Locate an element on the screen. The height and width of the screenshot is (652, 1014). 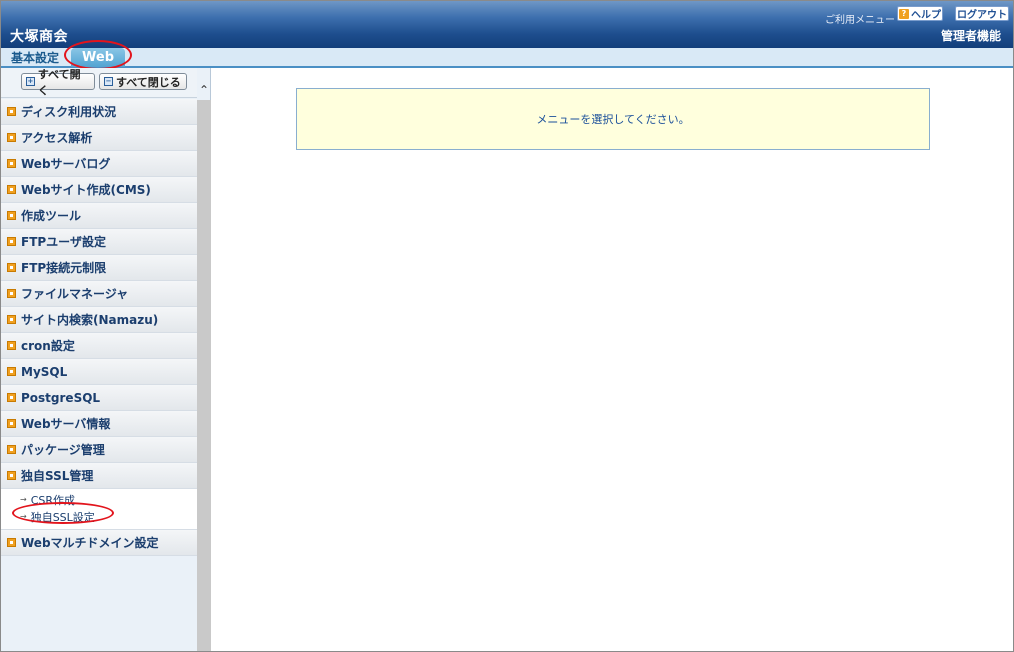
sidebar-item-label: パッケージ管理 is located at coordinates (63, 450).